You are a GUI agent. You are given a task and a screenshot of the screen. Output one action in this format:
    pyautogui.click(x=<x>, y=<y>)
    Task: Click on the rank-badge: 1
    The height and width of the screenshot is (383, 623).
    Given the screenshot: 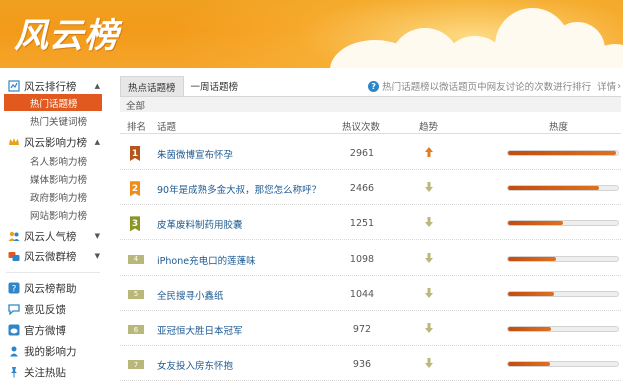 What is the action you would take?
    pyautogui.click(x=135, y=153)
    